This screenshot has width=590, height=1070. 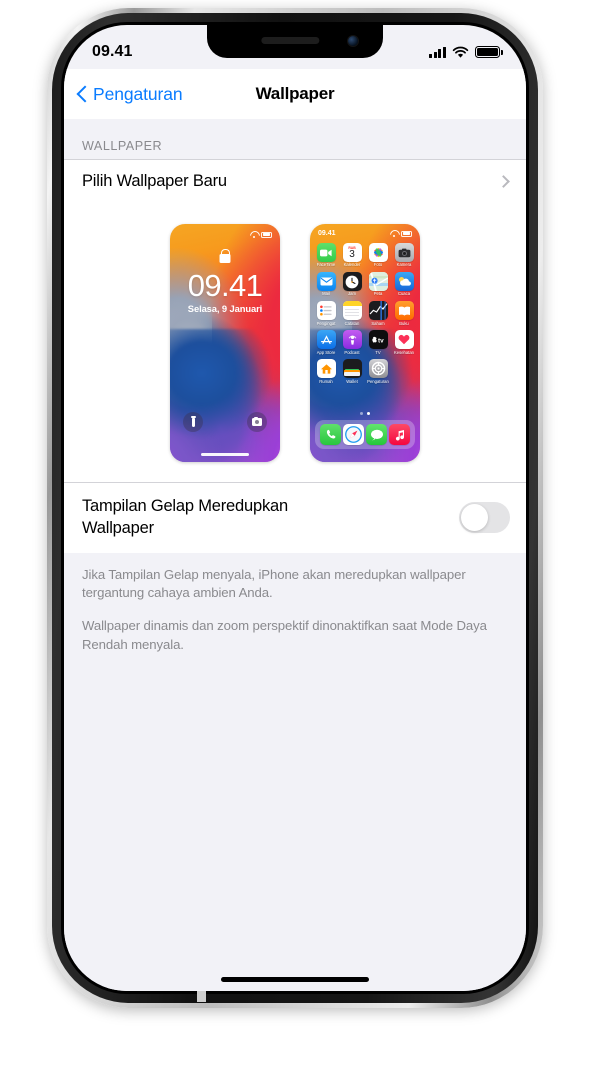 I want to click on app-label: Kesehatan, so click(x=404, y=352).